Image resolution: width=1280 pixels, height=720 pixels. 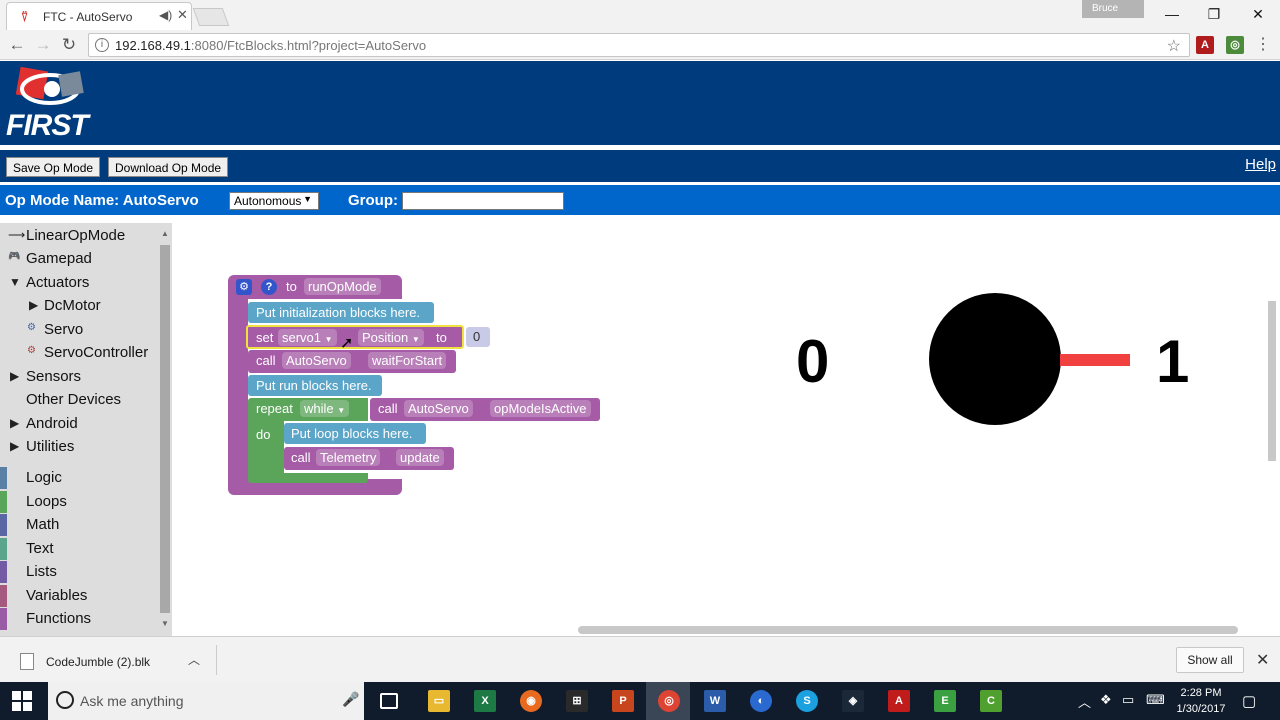 What do you see at coordinates (348, 457) in the screenshot?
I see `class-field: Telemetry` at bounding box center [348, 457].